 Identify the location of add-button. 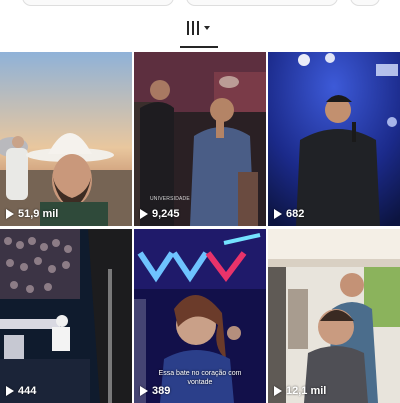
(365, 3).